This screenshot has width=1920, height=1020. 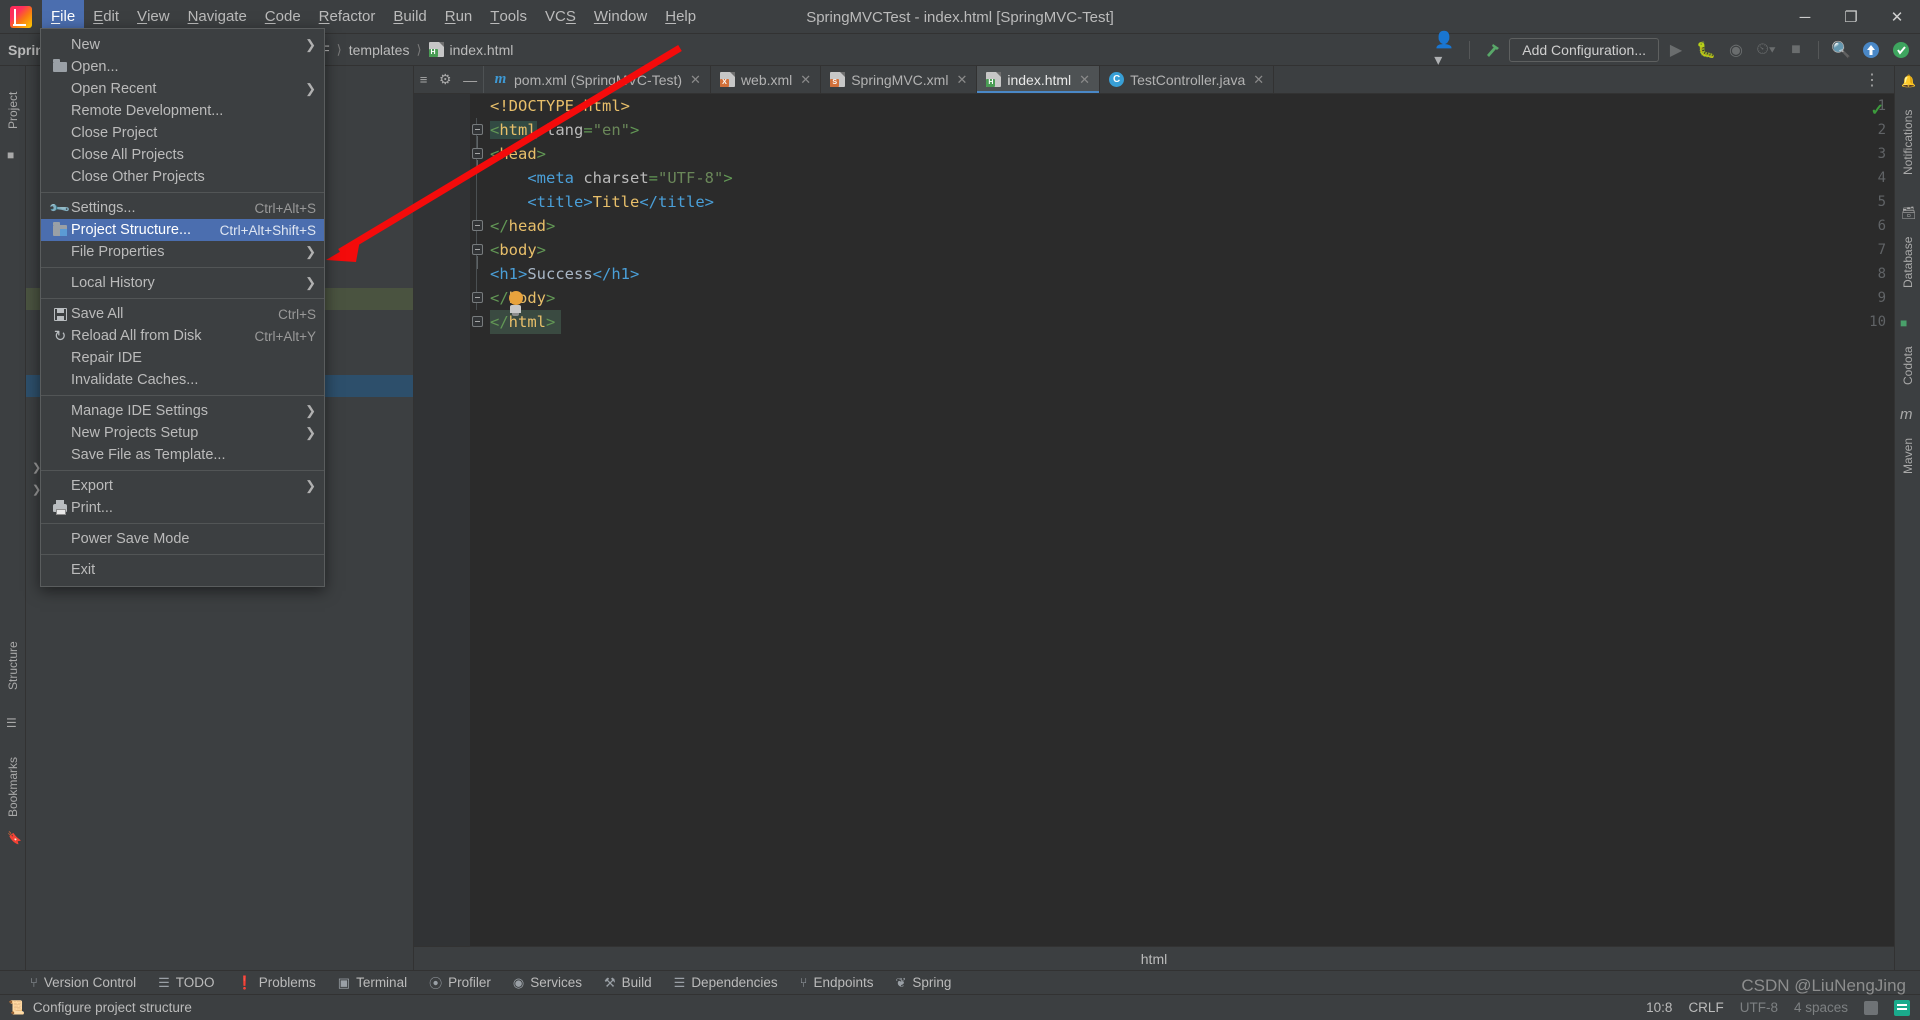 What do you see at coordinates (96, 1008) in the screenshot?
I see `status-message-group: 📜 Configure project structure` at bounding box center [96, 1008].